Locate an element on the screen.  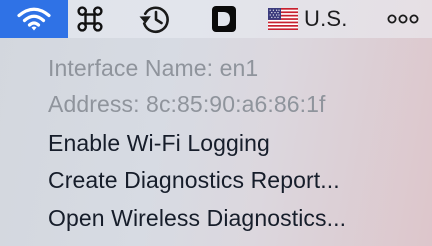
more-dots-icon is located at coordinates (403, 19).